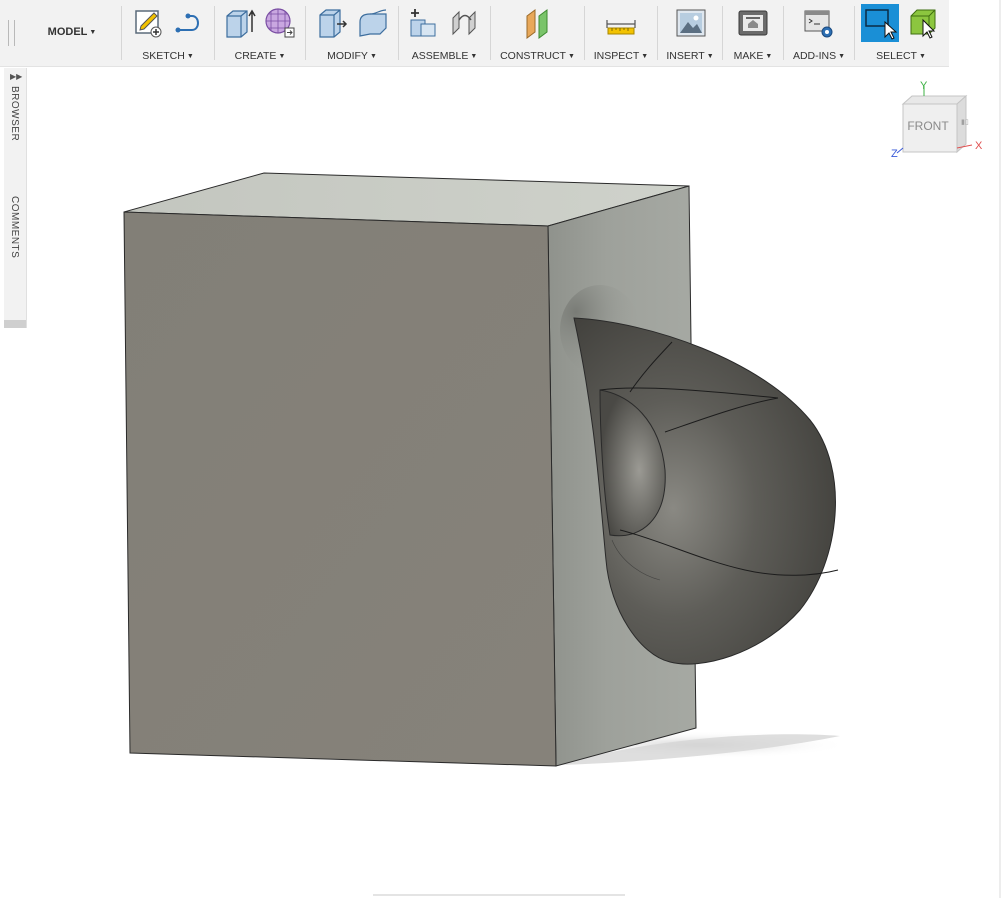  Describe the element at coordinates (332, 23) in the screenshot. I see `press-pull-icon` at that location.